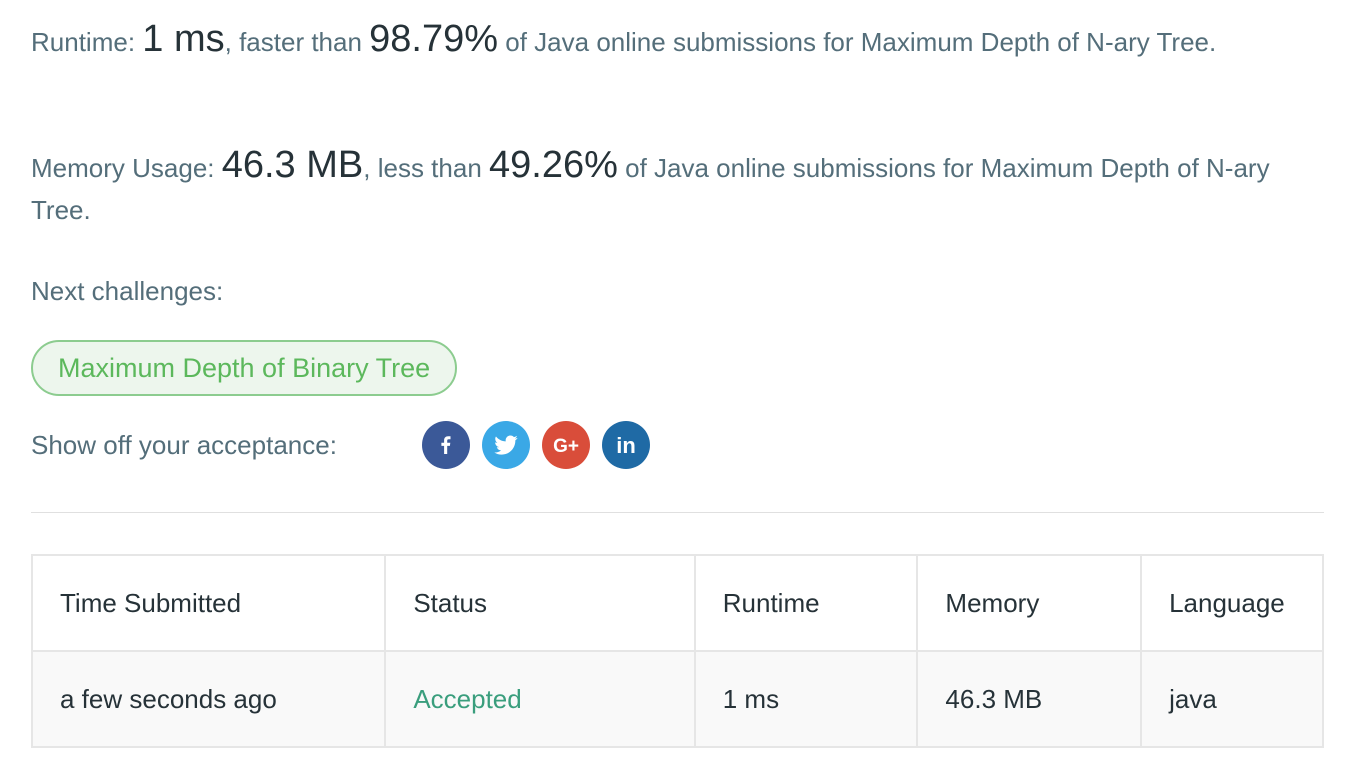 This screenshot has height=758, width=1346. What do you see at coordinates (677, 512) in the screenshot?
I see `section-divider` at bounding box center [677, 512].